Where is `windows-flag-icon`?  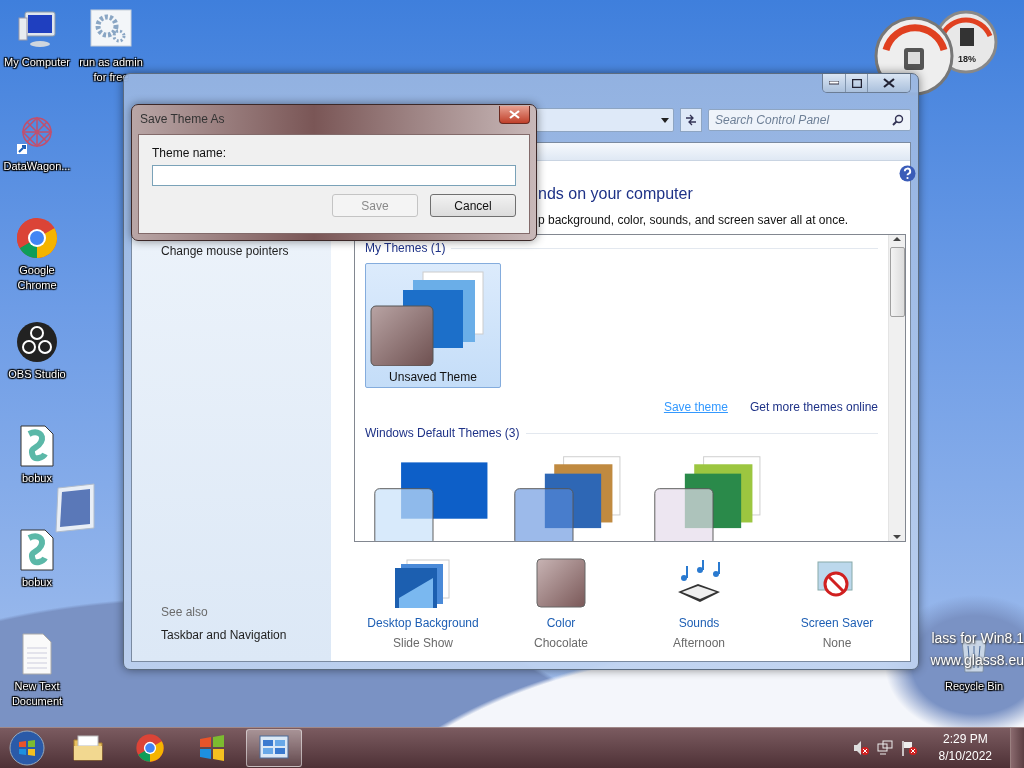
windows-flag-icon is located at coordinates (212, 748).